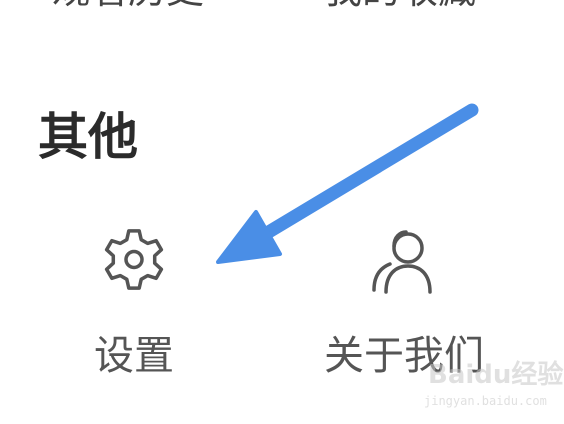 Image resolution: width=564 pixels, height=424 pixels. I want to click on settings-label: 设置, so click(134, 356).